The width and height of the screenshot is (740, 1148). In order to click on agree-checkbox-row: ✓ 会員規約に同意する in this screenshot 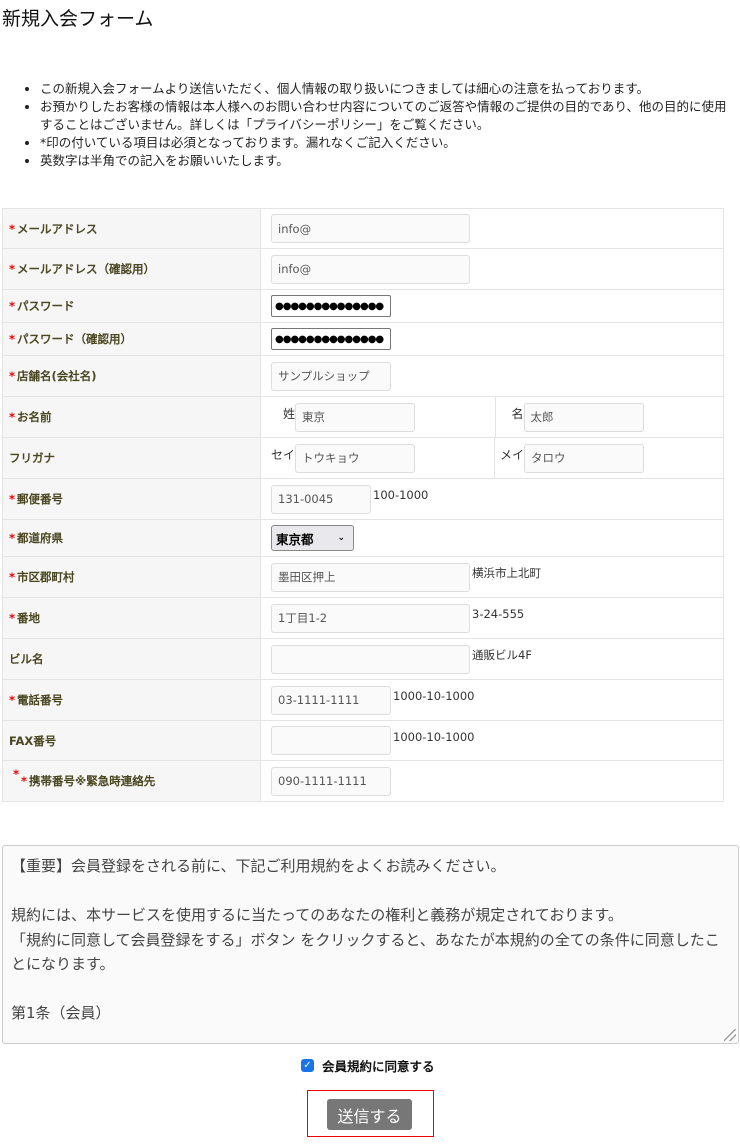, I will do `click(368, 1065)`.